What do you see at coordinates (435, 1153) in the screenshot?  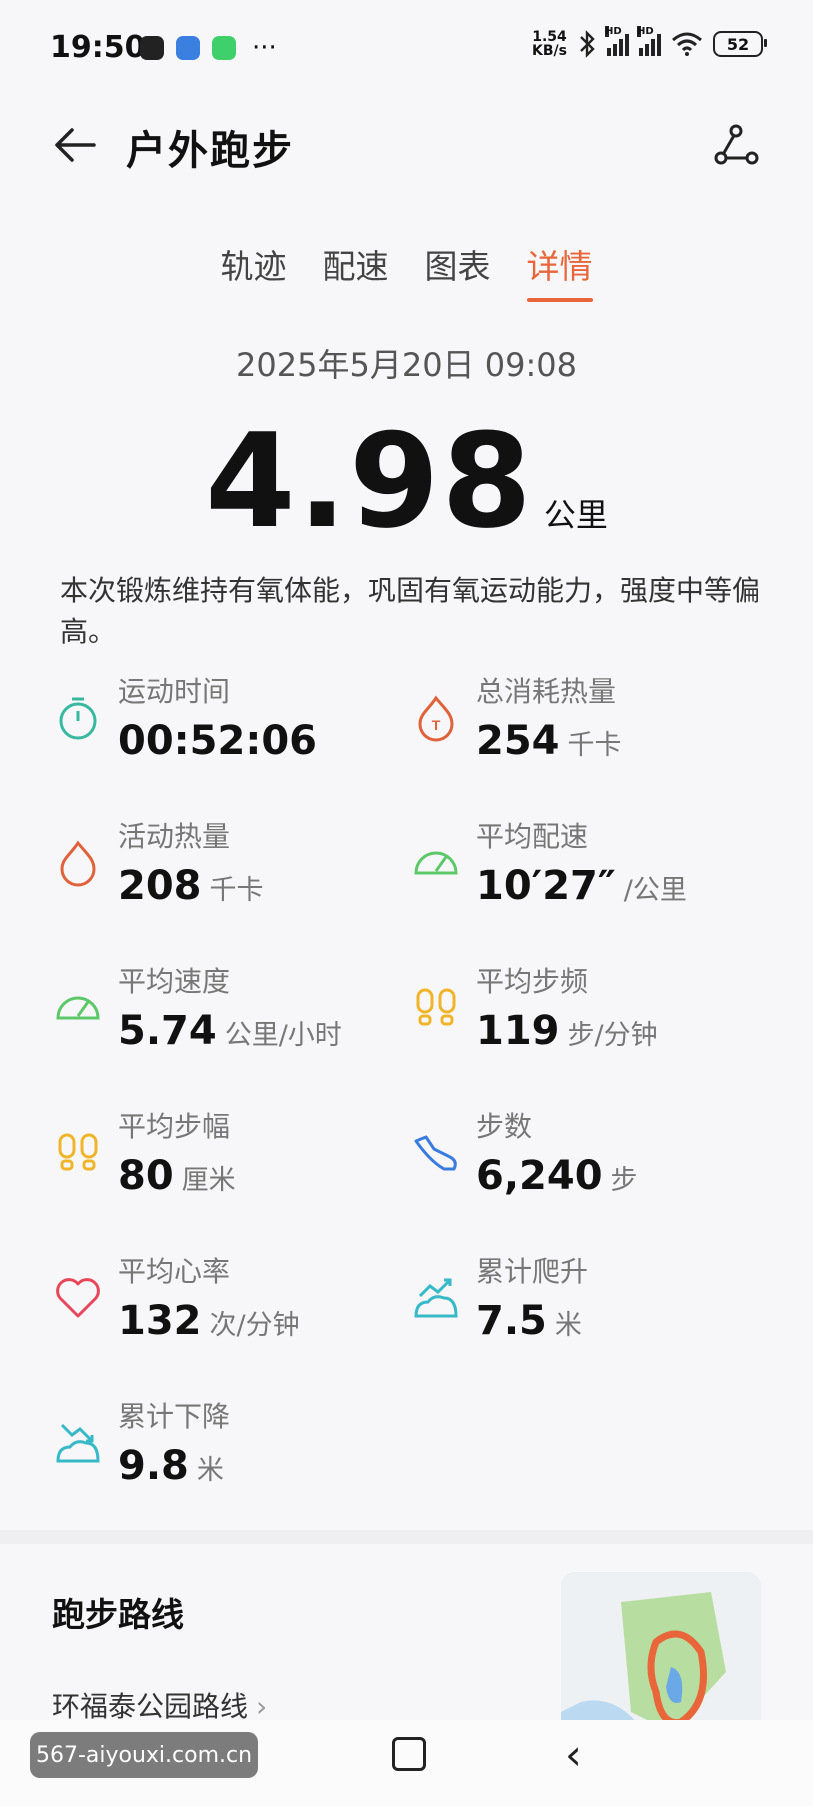 I see `shoe-icon` at bounding box center [435, 1153].